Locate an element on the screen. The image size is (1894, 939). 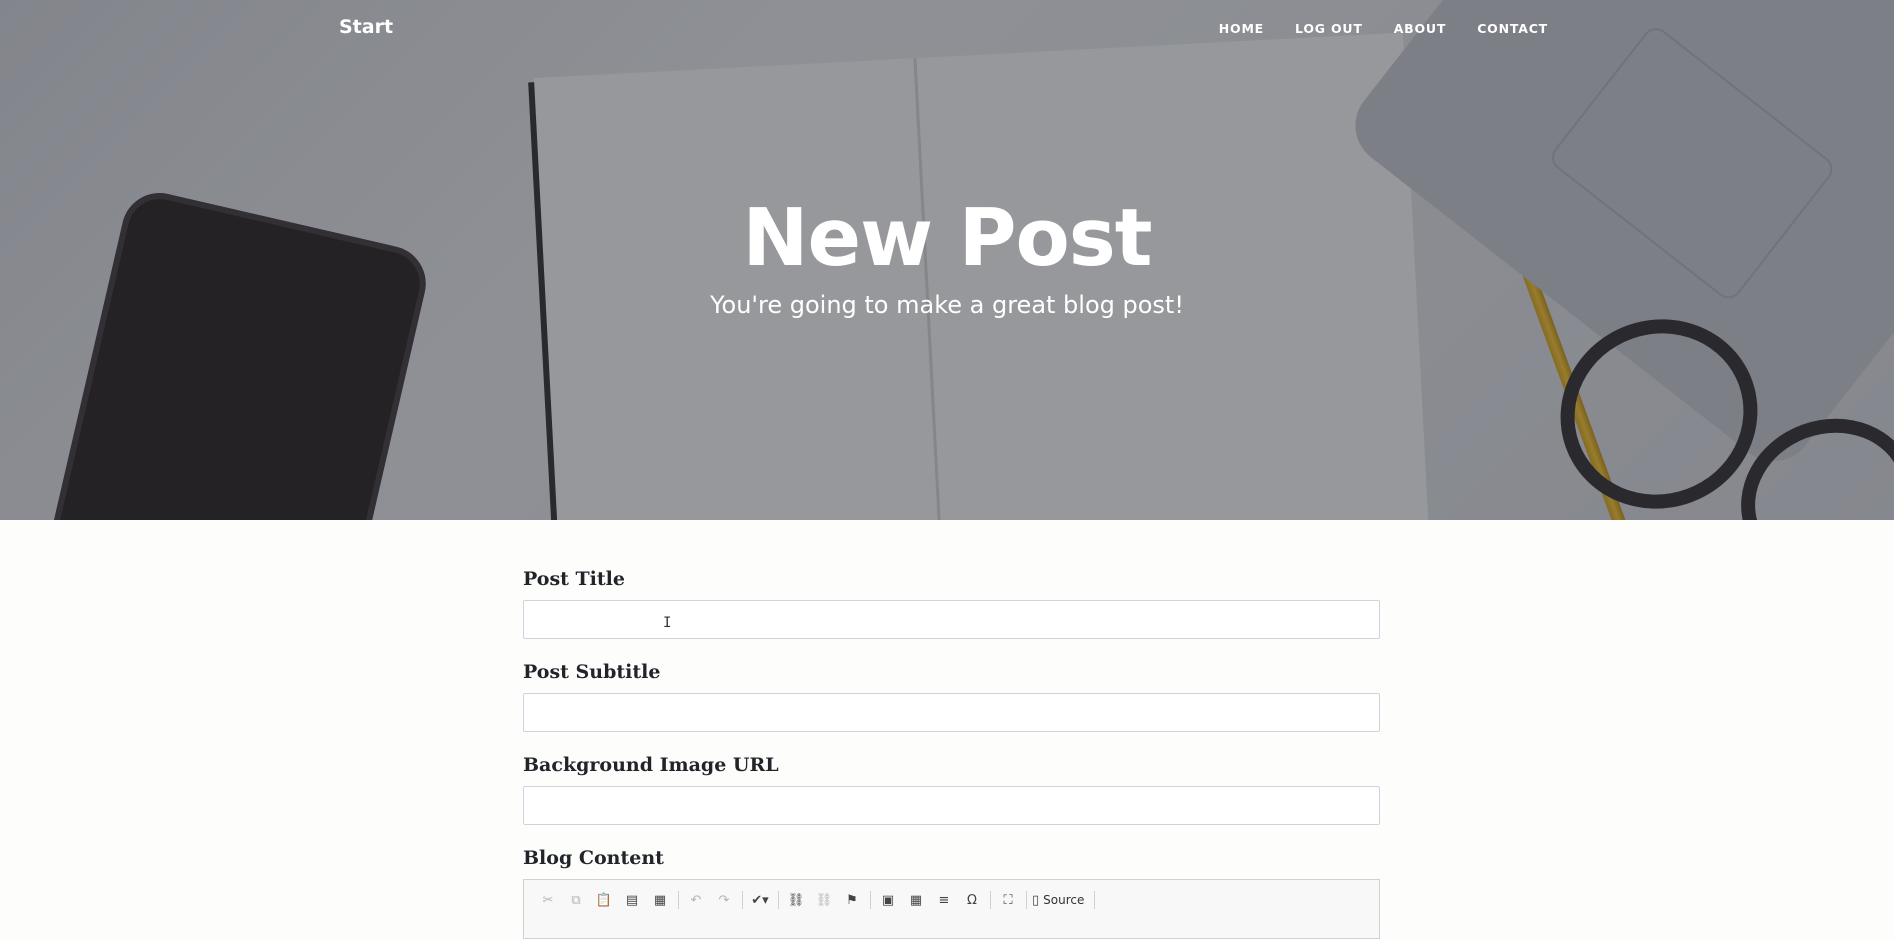
cut-icon: ✂ is located at coordinates (548, 900).